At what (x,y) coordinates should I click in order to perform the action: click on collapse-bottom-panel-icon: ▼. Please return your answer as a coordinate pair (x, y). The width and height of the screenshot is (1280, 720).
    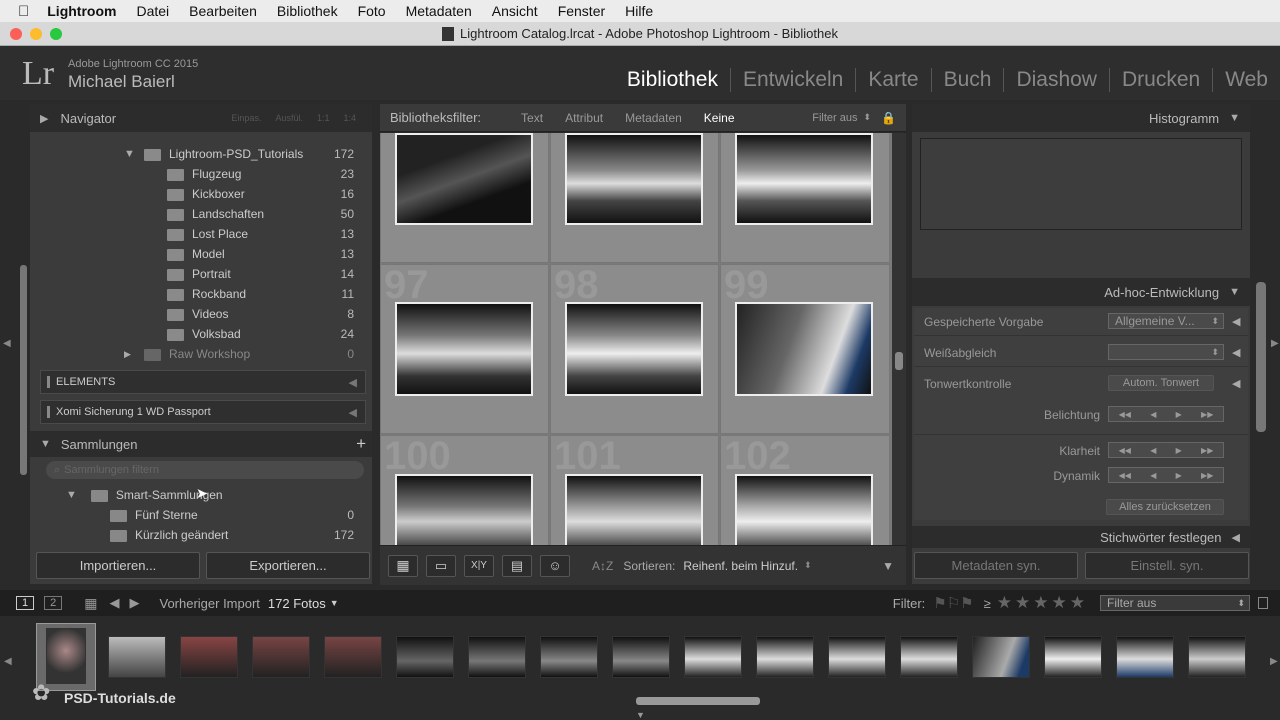
    Looking at the image, I should click on (640, 715).